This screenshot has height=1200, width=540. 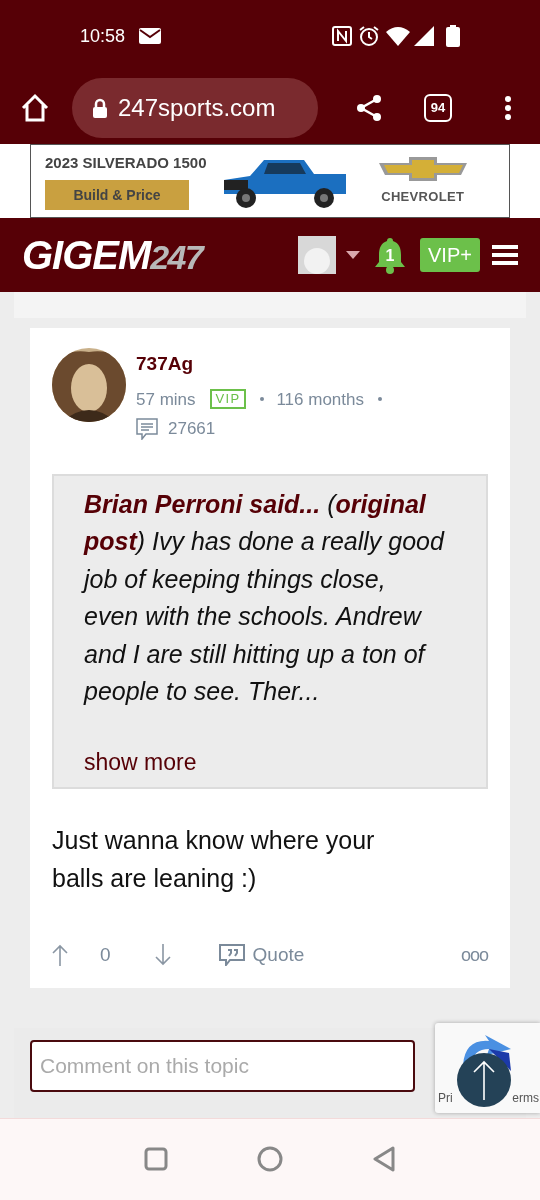 What do you see at coordinates (222, 1065) in the screenshot?
I see `comment-field: Comment on this topic` at bounding box center [222, 1065].